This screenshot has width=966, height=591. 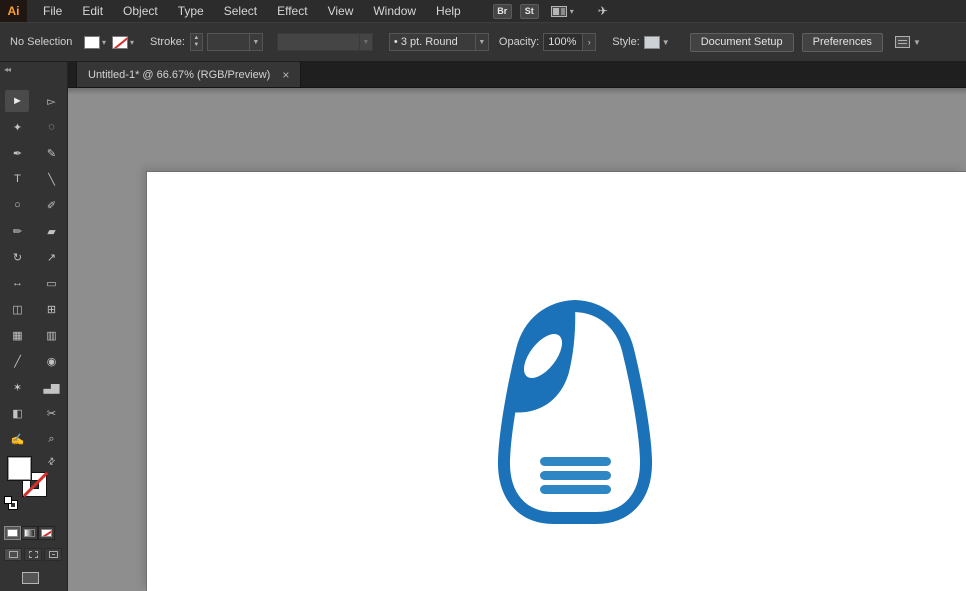 I want to click on stroke-weight-stepper: ▲ ▼, so click(x=196, y=42).